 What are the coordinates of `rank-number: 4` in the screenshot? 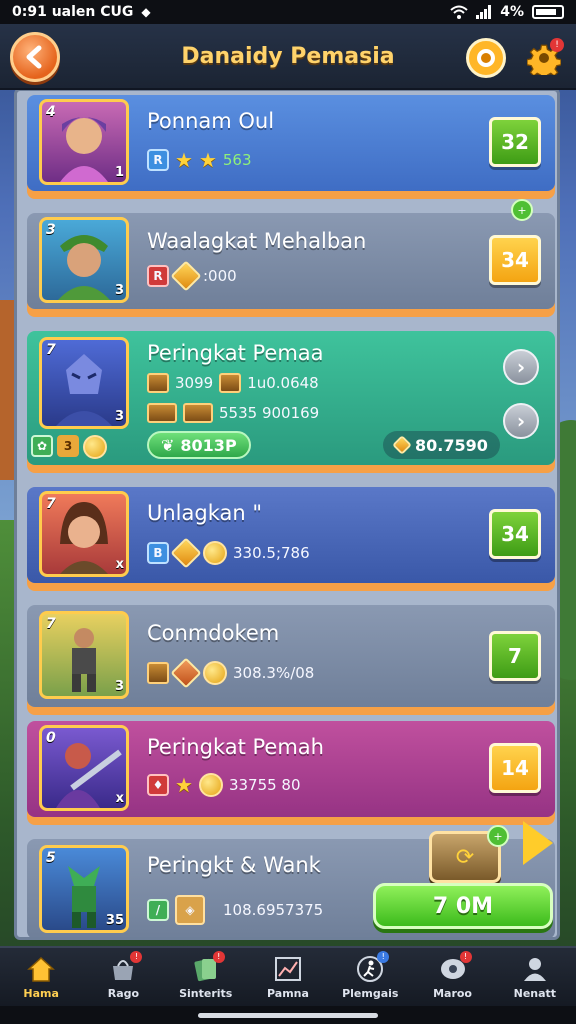 It's located at (51, 112).